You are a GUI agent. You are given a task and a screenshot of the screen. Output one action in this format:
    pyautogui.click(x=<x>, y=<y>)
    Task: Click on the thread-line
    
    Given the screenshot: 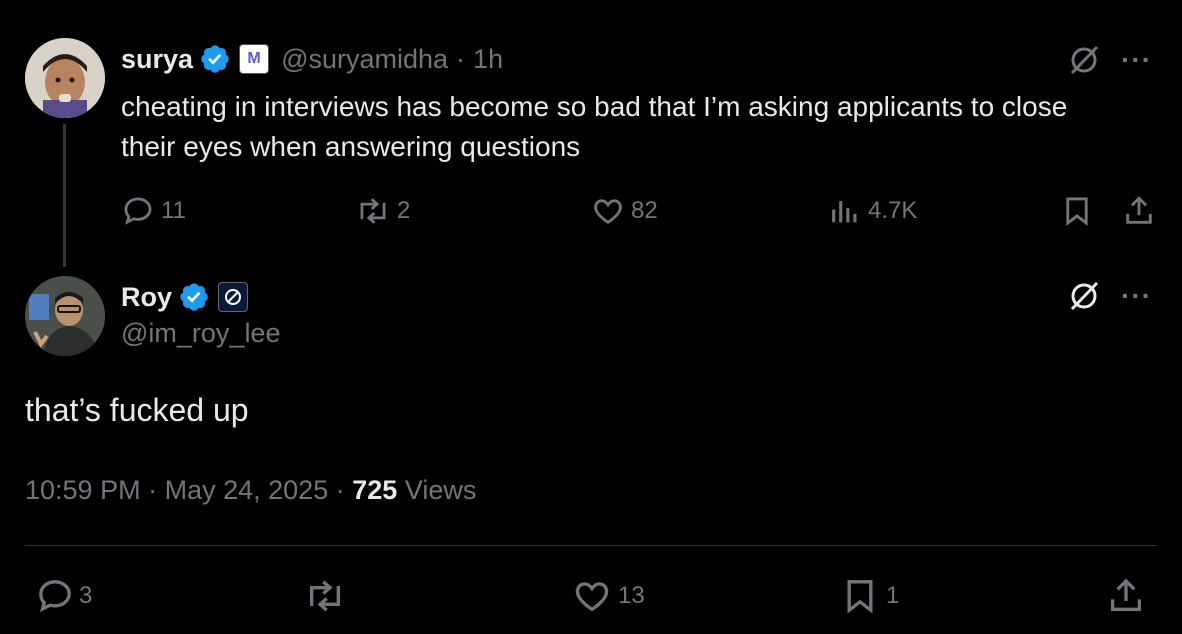 What is the action you would take?
    pyautogui.click(x=64, y=195)
    